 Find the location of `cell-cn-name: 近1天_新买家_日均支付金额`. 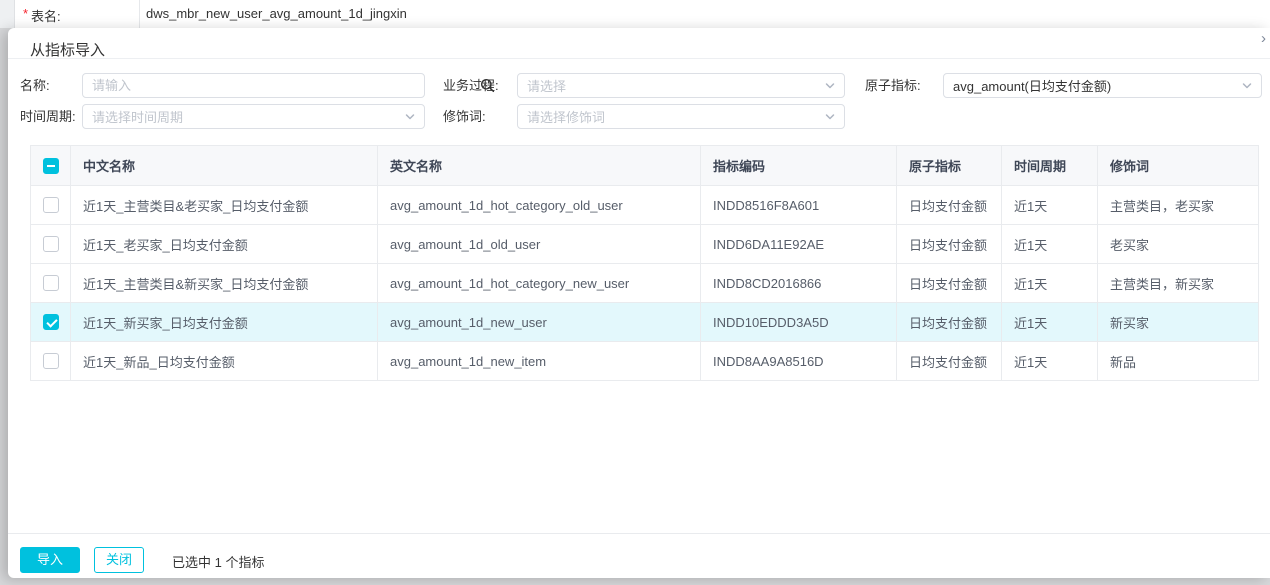

cell-cn-name: 近1天_新买家_日均支付金额 is located at coordinates (224, 322).